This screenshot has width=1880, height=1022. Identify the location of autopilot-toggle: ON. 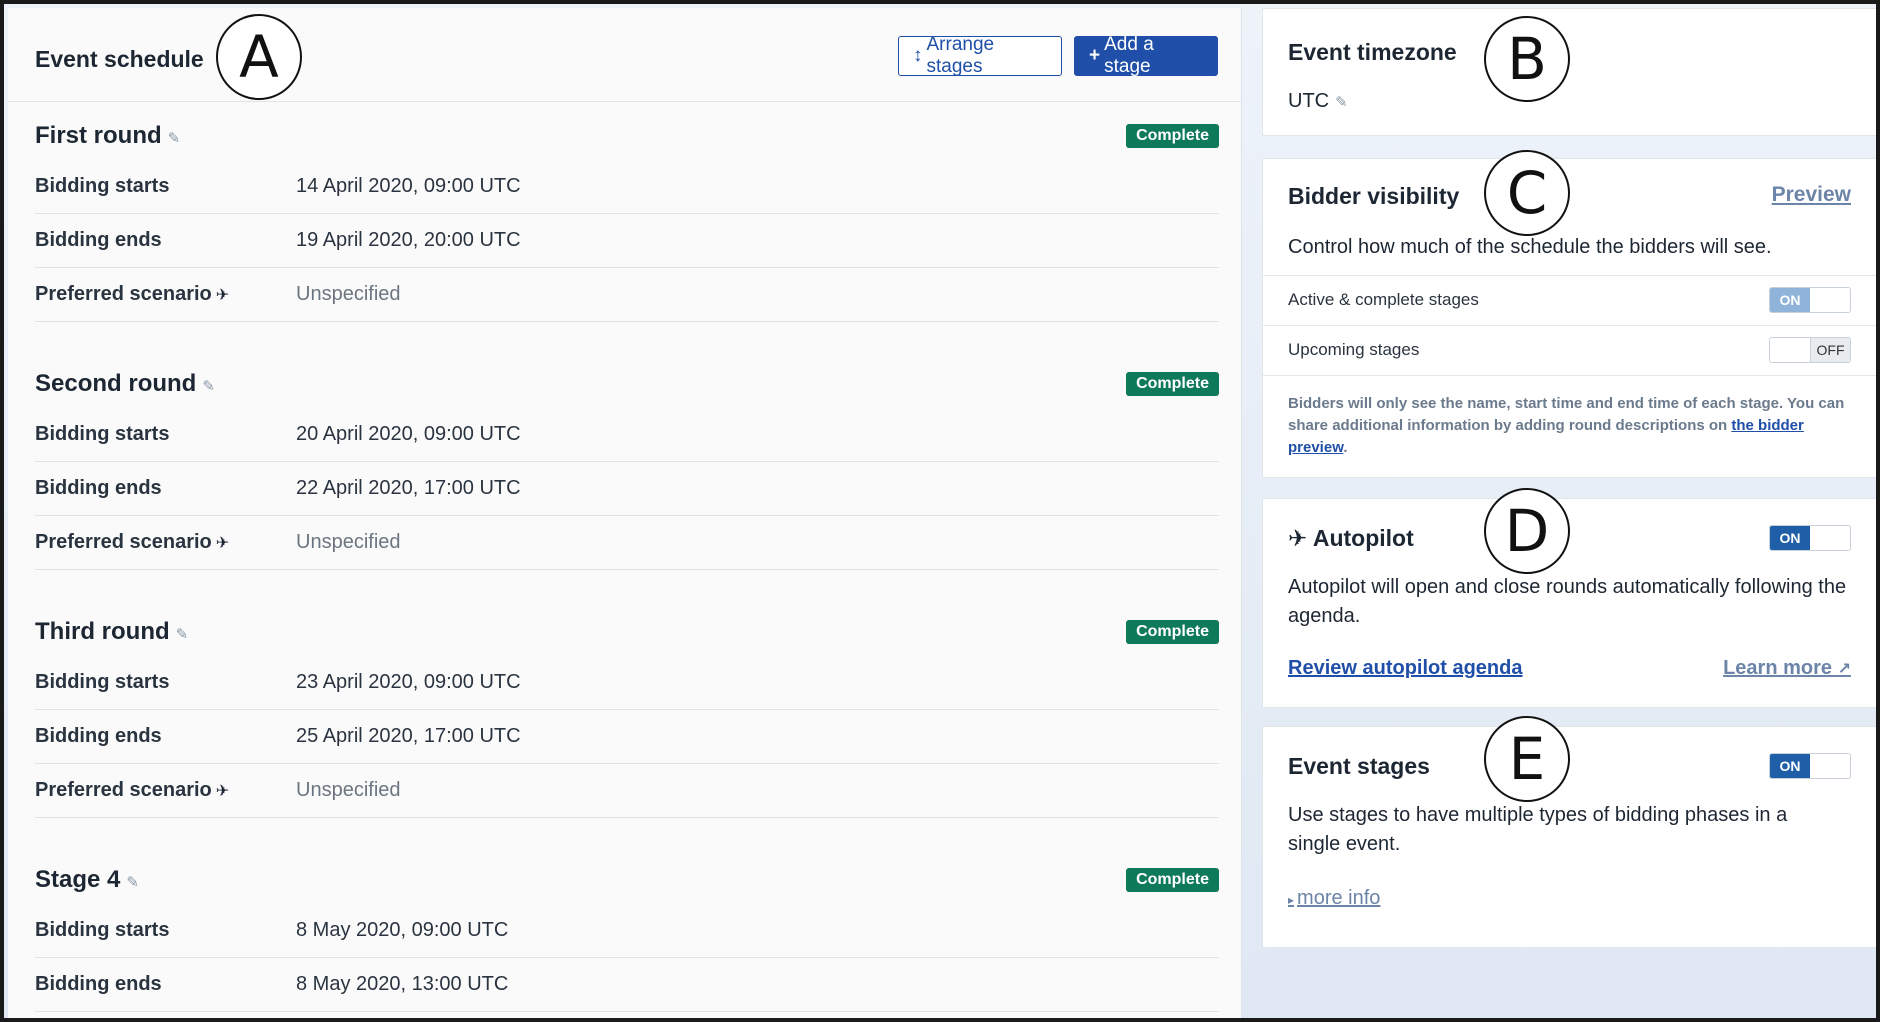
(1810, 538).